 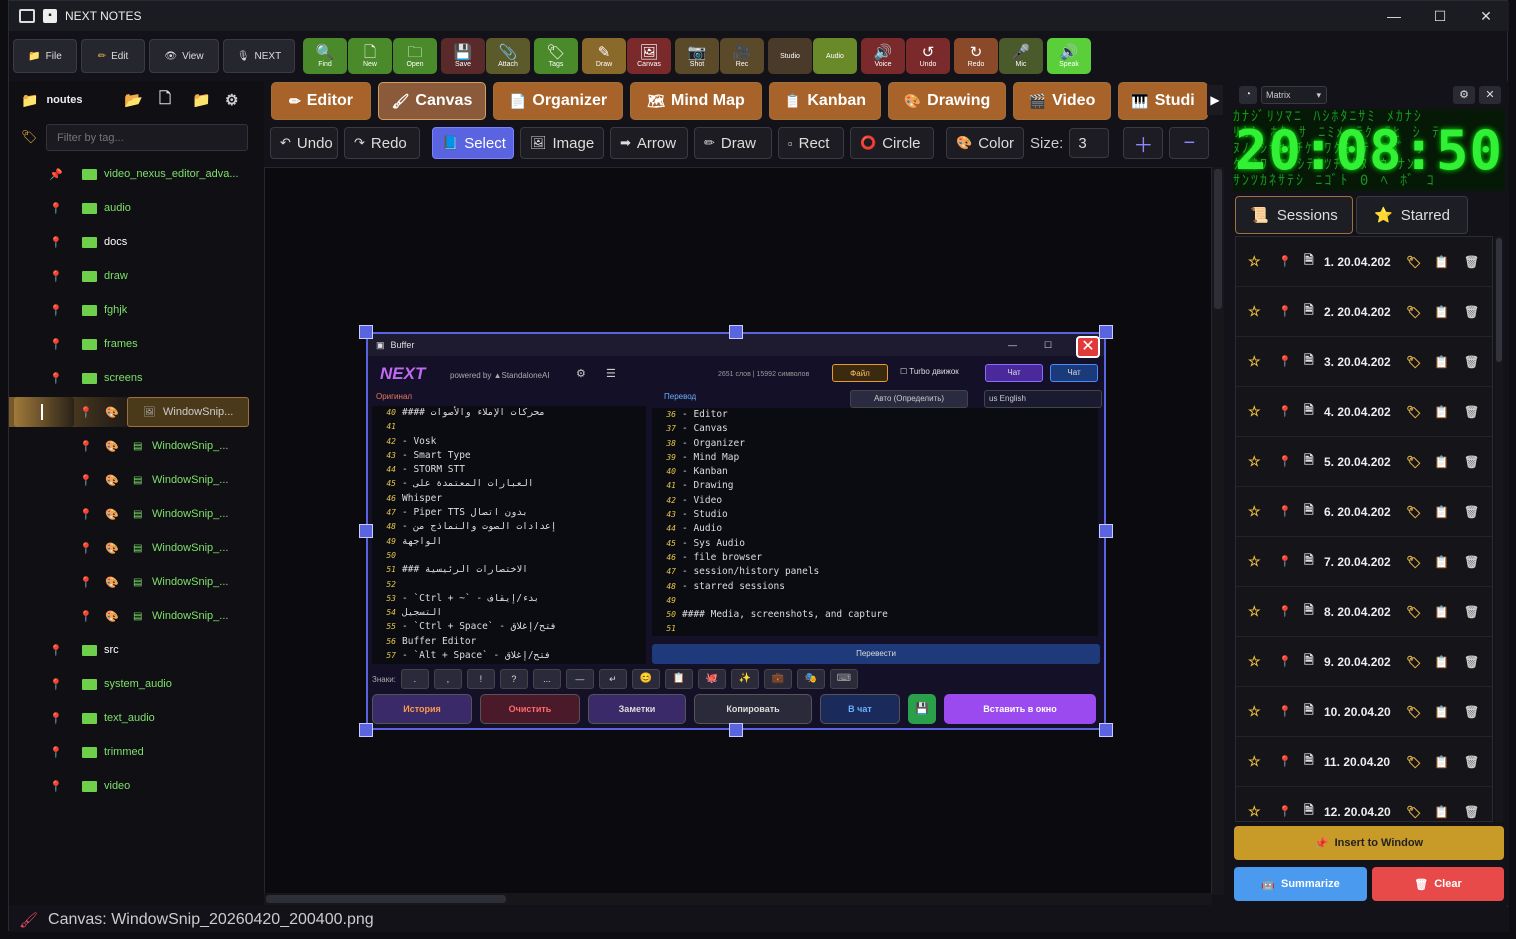 What do you see at coordinates (133, 100) in the screenshot?
I see `open-folder-icon: 📂` at bounding box center [133, 100].